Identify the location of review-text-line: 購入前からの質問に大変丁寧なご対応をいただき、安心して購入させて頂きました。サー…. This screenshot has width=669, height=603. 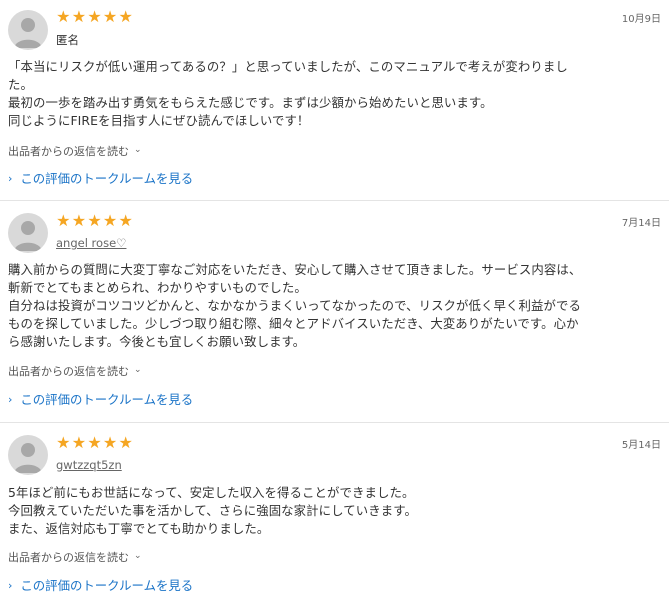
(295, 269).